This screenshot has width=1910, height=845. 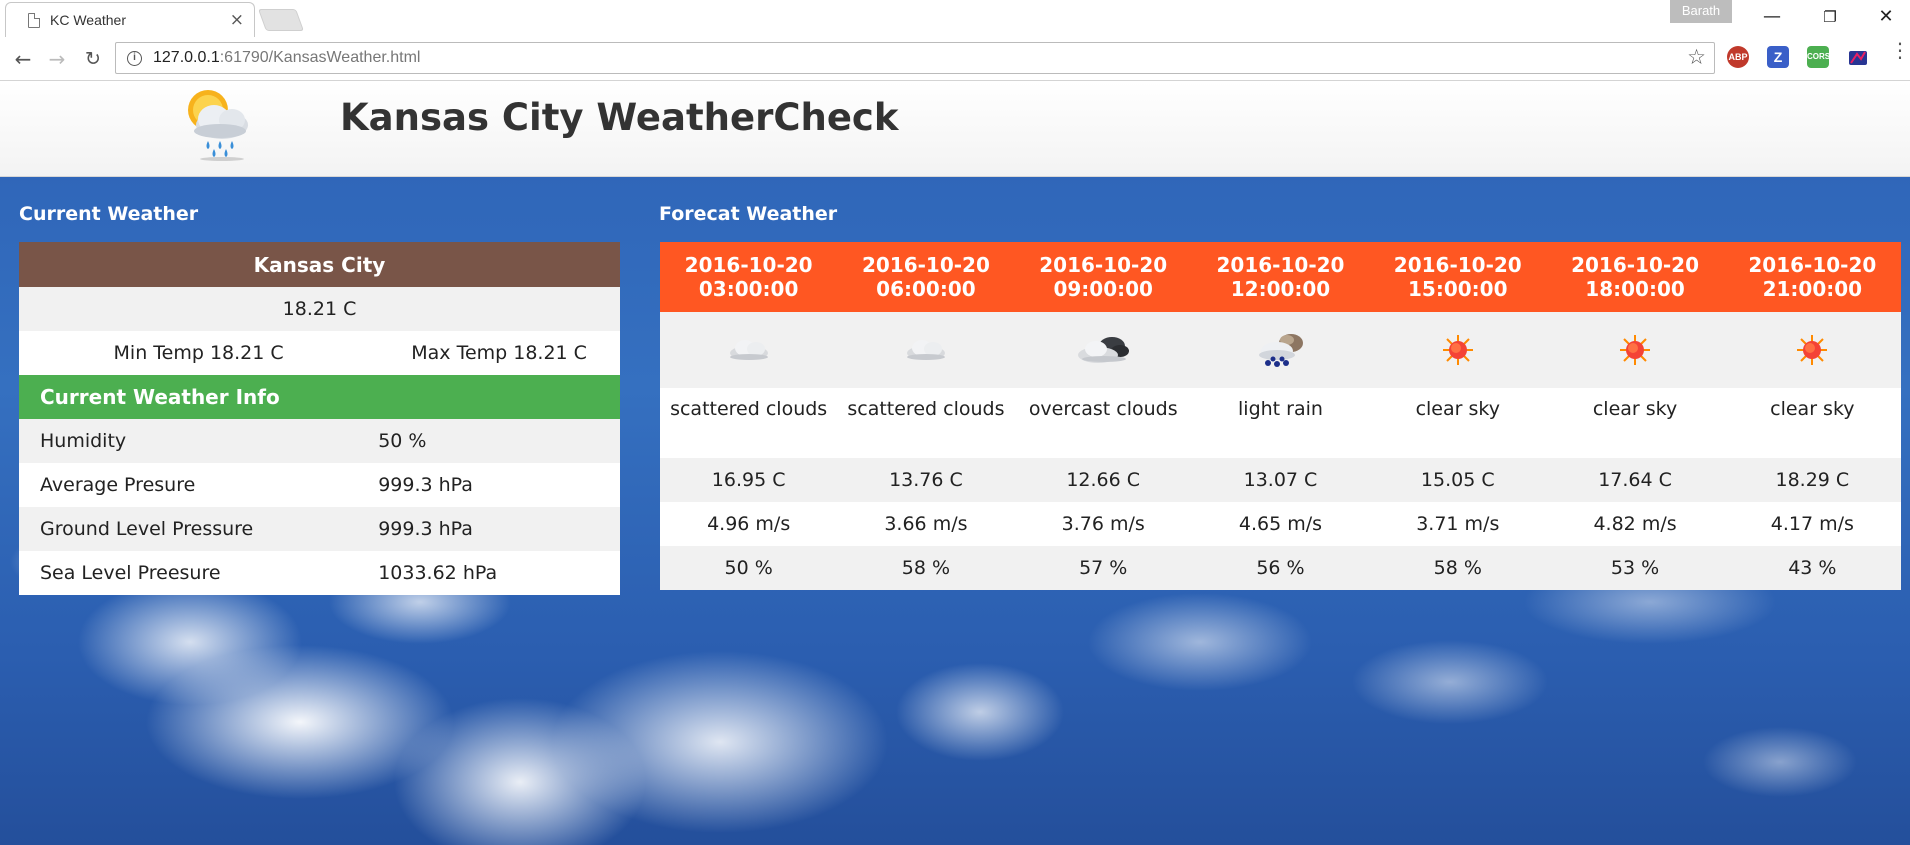 I want to click on forecast-datetime: 2016-10-20 12:00:00, so click(x=1280, y=277).